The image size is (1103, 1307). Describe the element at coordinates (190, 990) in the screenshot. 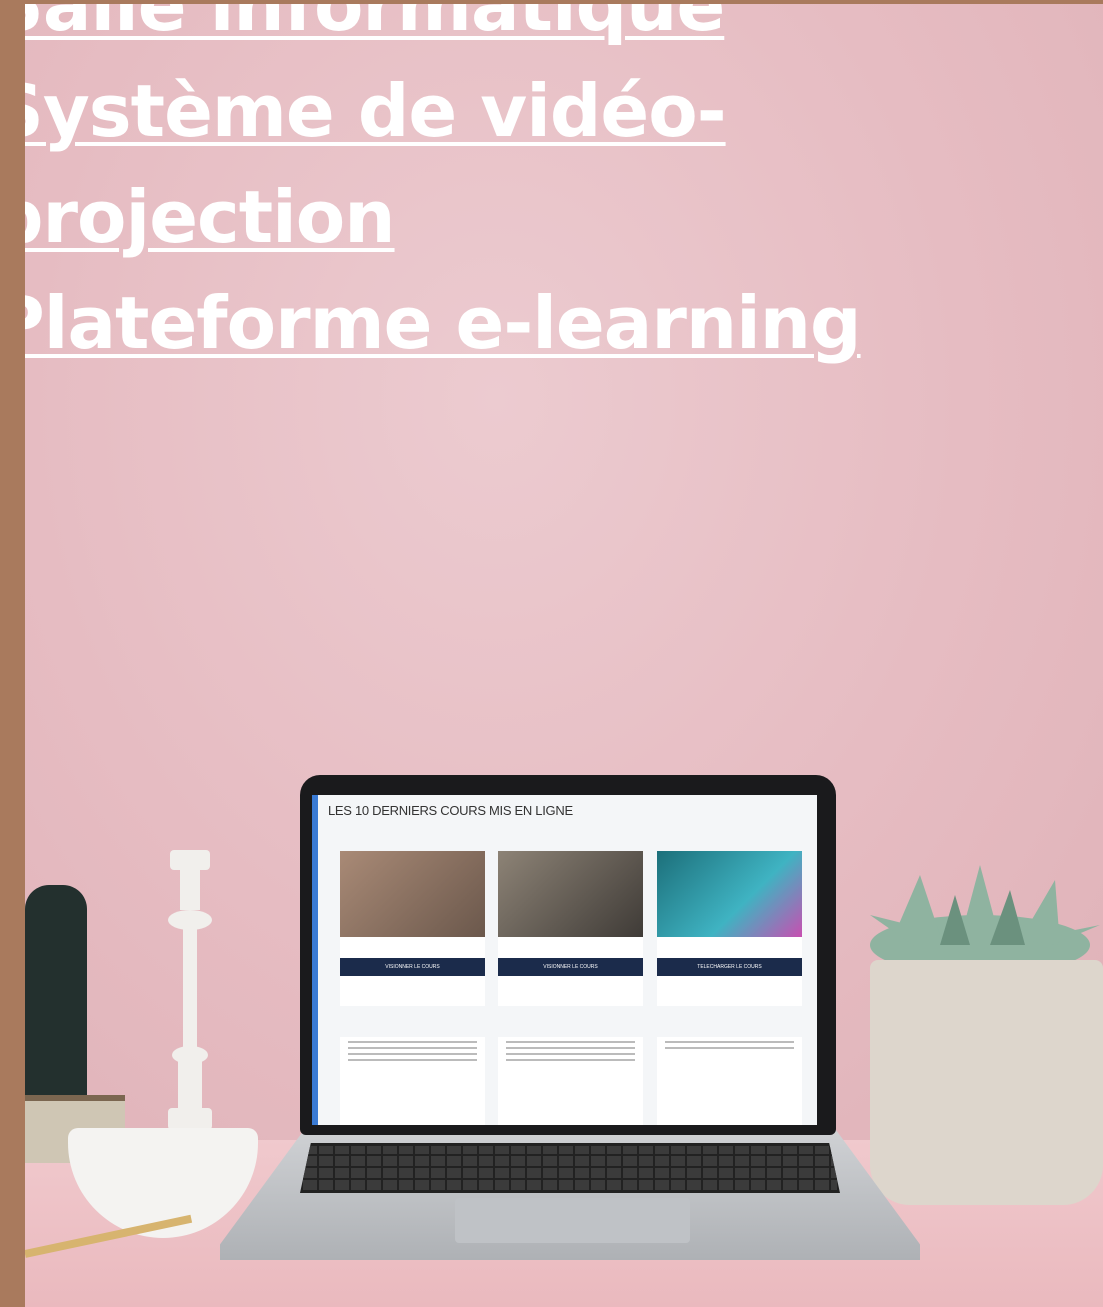

I see `candlestick-image` at that location.